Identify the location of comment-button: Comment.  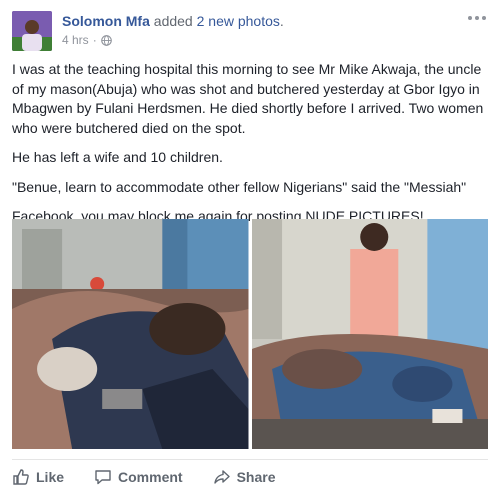
(138, 477).